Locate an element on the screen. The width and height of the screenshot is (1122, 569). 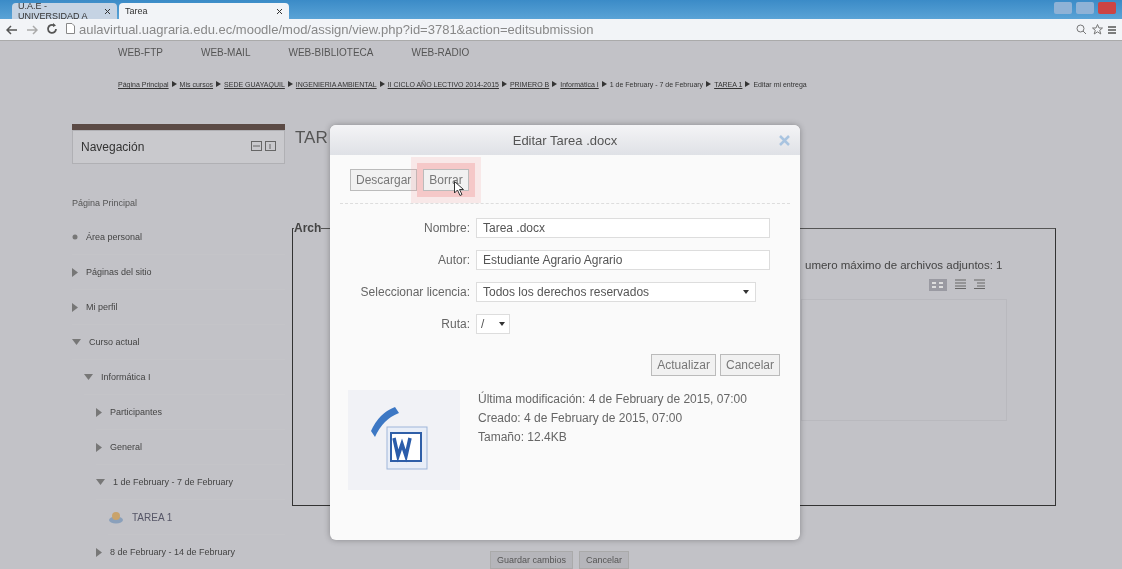
file-info-text: Creado: 4 de February de 2015, 07:00 is located at coordinates (581, 418).